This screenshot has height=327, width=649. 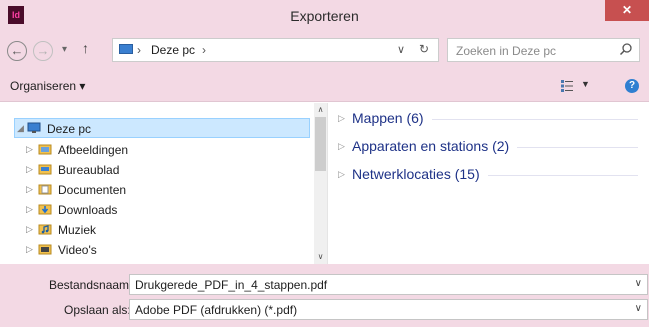 What do you see at coordinates (627, 10) in the screenshot?
I see `close-button: ✕` at bounding box center [627, 10].